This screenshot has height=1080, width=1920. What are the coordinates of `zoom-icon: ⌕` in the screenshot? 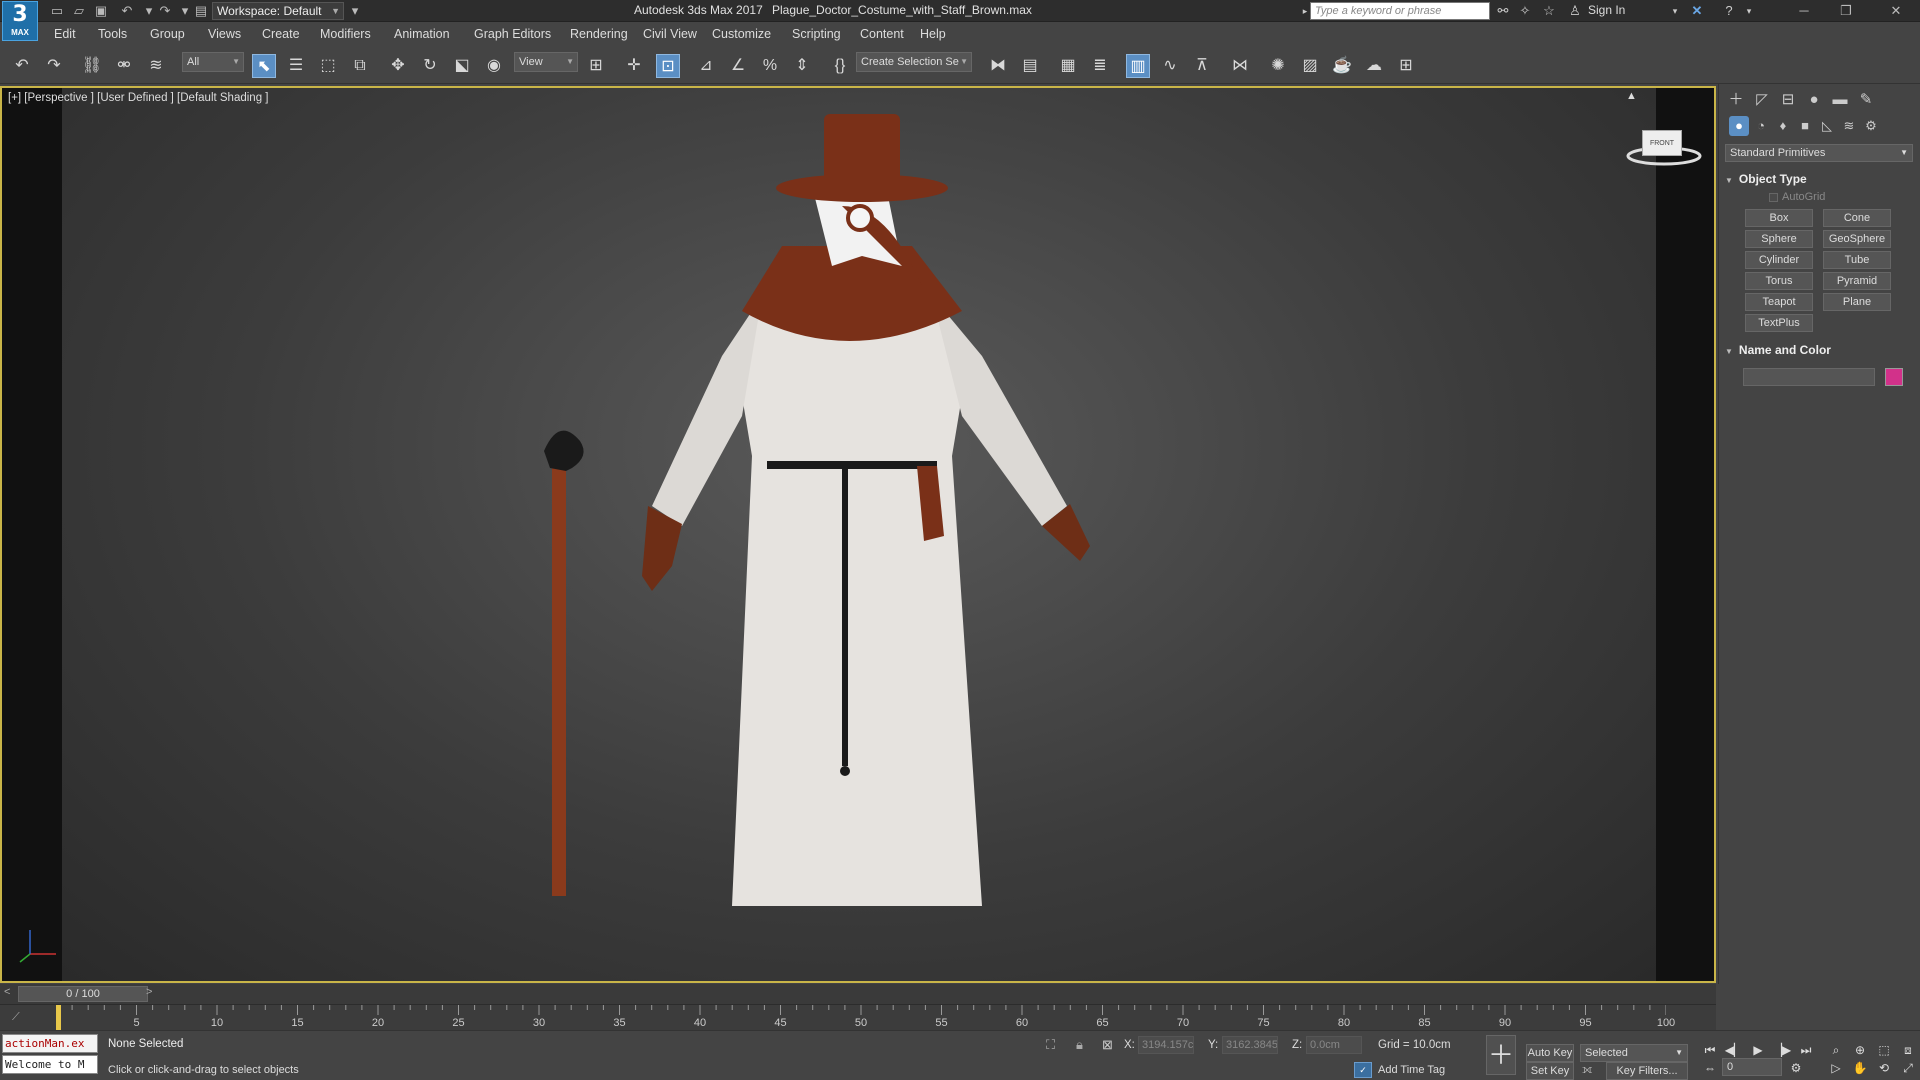 It's located at (1836, 1050).